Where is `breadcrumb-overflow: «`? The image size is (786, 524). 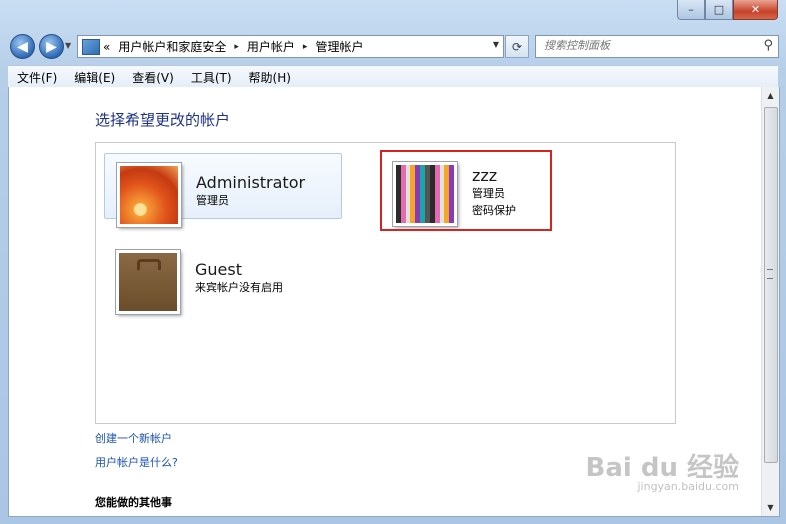 breadcrumb-overflow: « is located at coordinates (106, 47).